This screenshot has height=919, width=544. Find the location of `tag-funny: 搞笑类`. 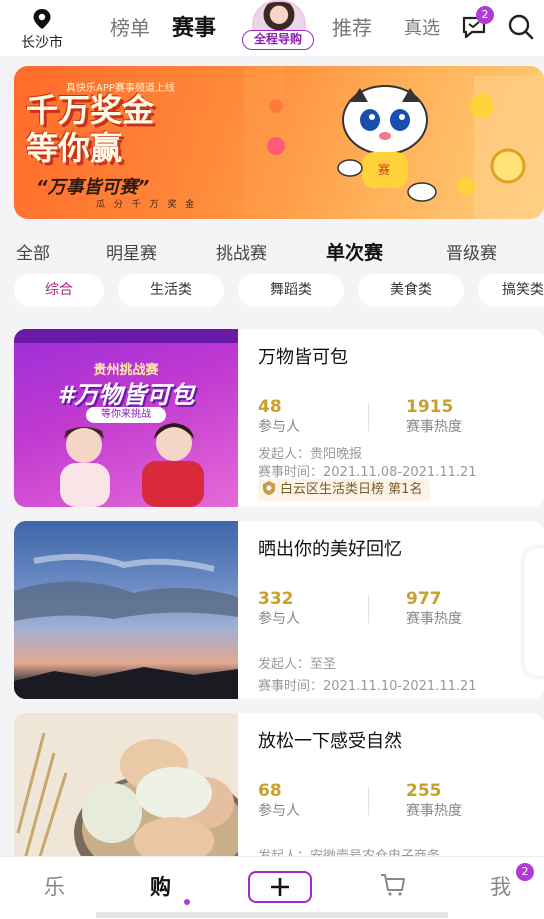

tag-funny: 搞笑类 is located at coordinates (511, 290).